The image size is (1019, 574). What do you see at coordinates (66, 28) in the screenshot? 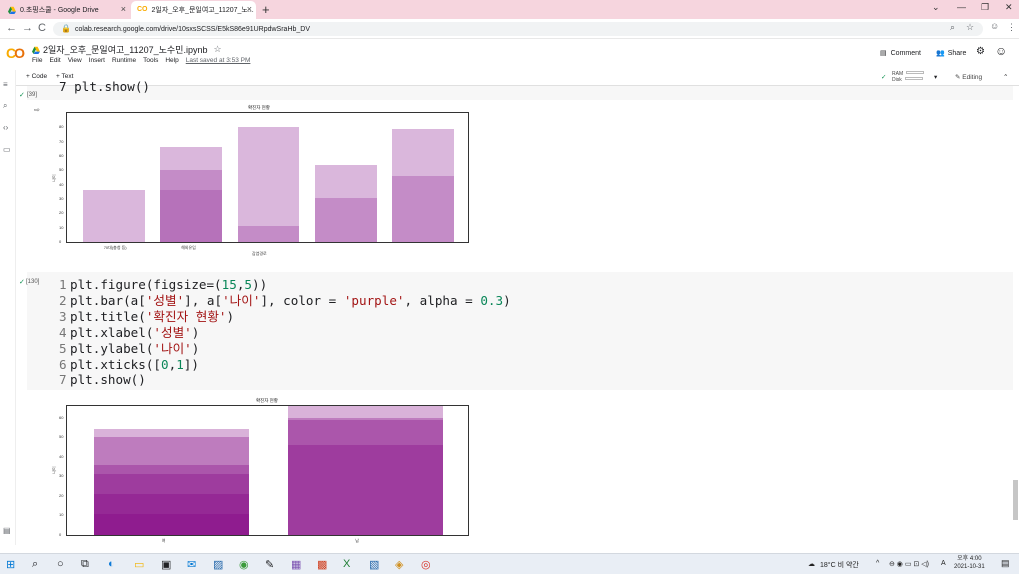
I see `lock-icon: 🔒` at bounding box center [66, 28].